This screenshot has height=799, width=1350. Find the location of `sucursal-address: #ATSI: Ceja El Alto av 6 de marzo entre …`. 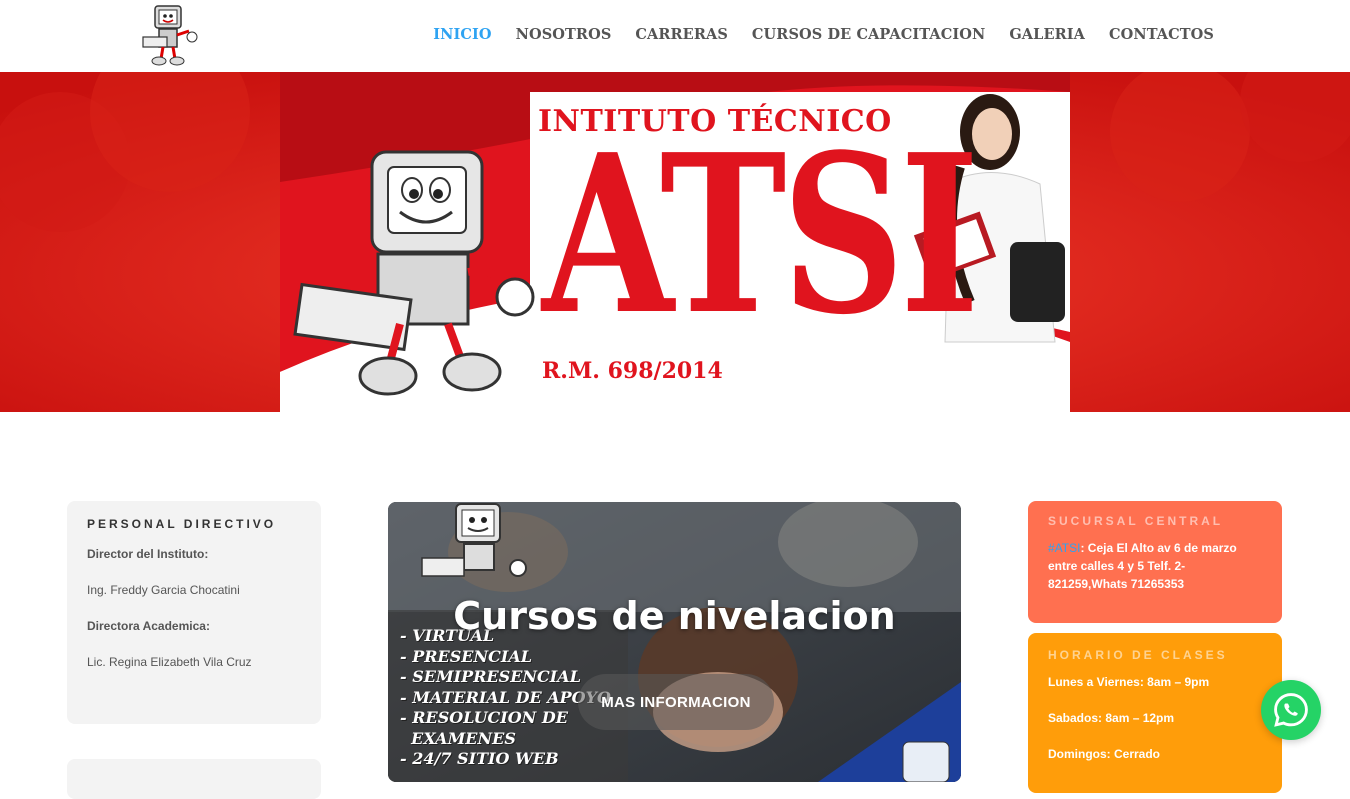

sucursal-address: #ATSI: Ceja El Alto av 6 de marzo entre … is located at coordinates (1155, 566).